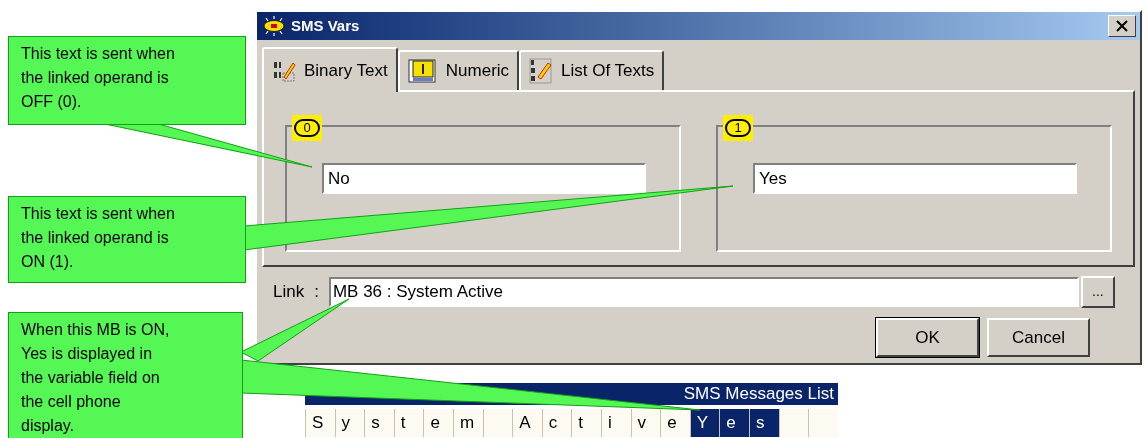 The image size is (1148, 438). I want to click on state-badge: 0, so click(307, 128).